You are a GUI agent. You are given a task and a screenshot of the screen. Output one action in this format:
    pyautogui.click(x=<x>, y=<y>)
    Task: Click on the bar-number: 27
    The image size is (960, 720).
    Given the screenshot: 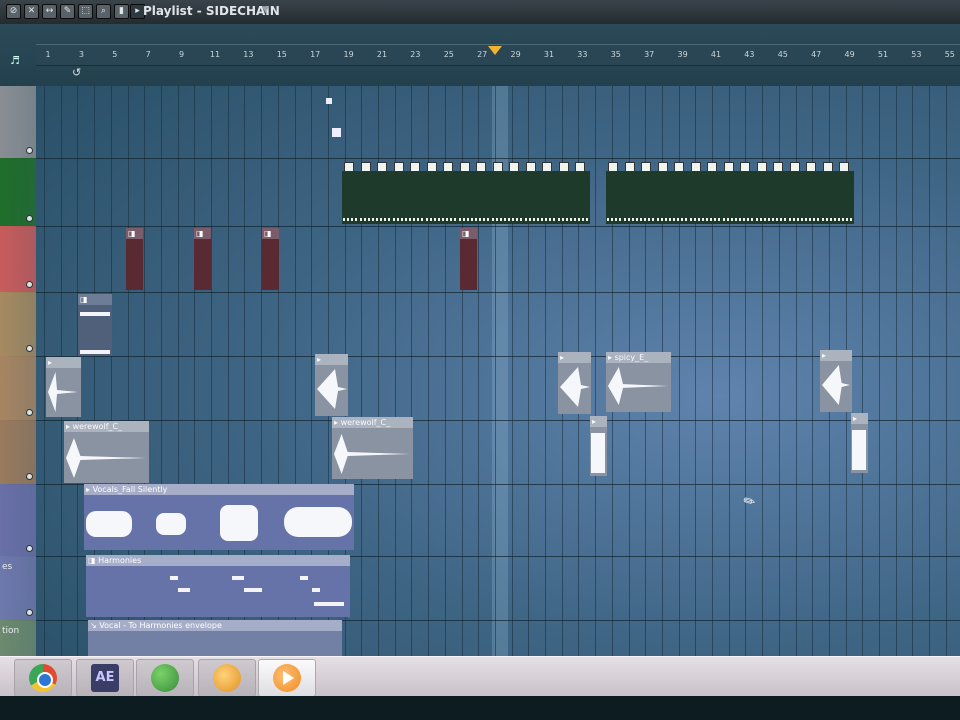 What is the action you would take?
    pyautogui.click(x=482, y=54)
    